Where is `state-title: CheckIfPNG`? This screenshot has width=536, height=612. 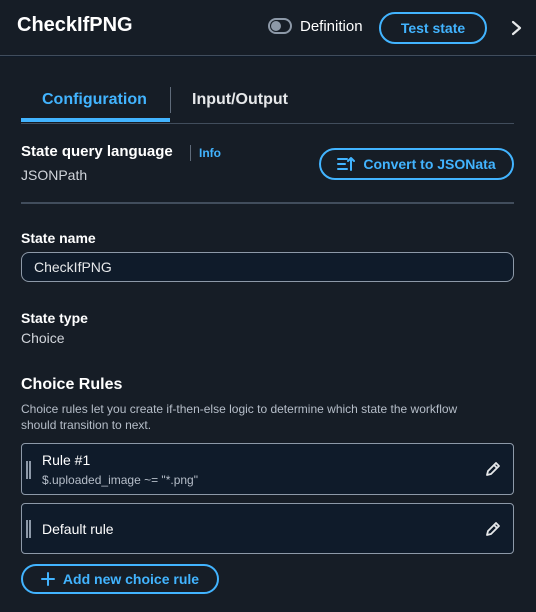
state-title: CheckIfPNG is located at coordinates (75, 25).